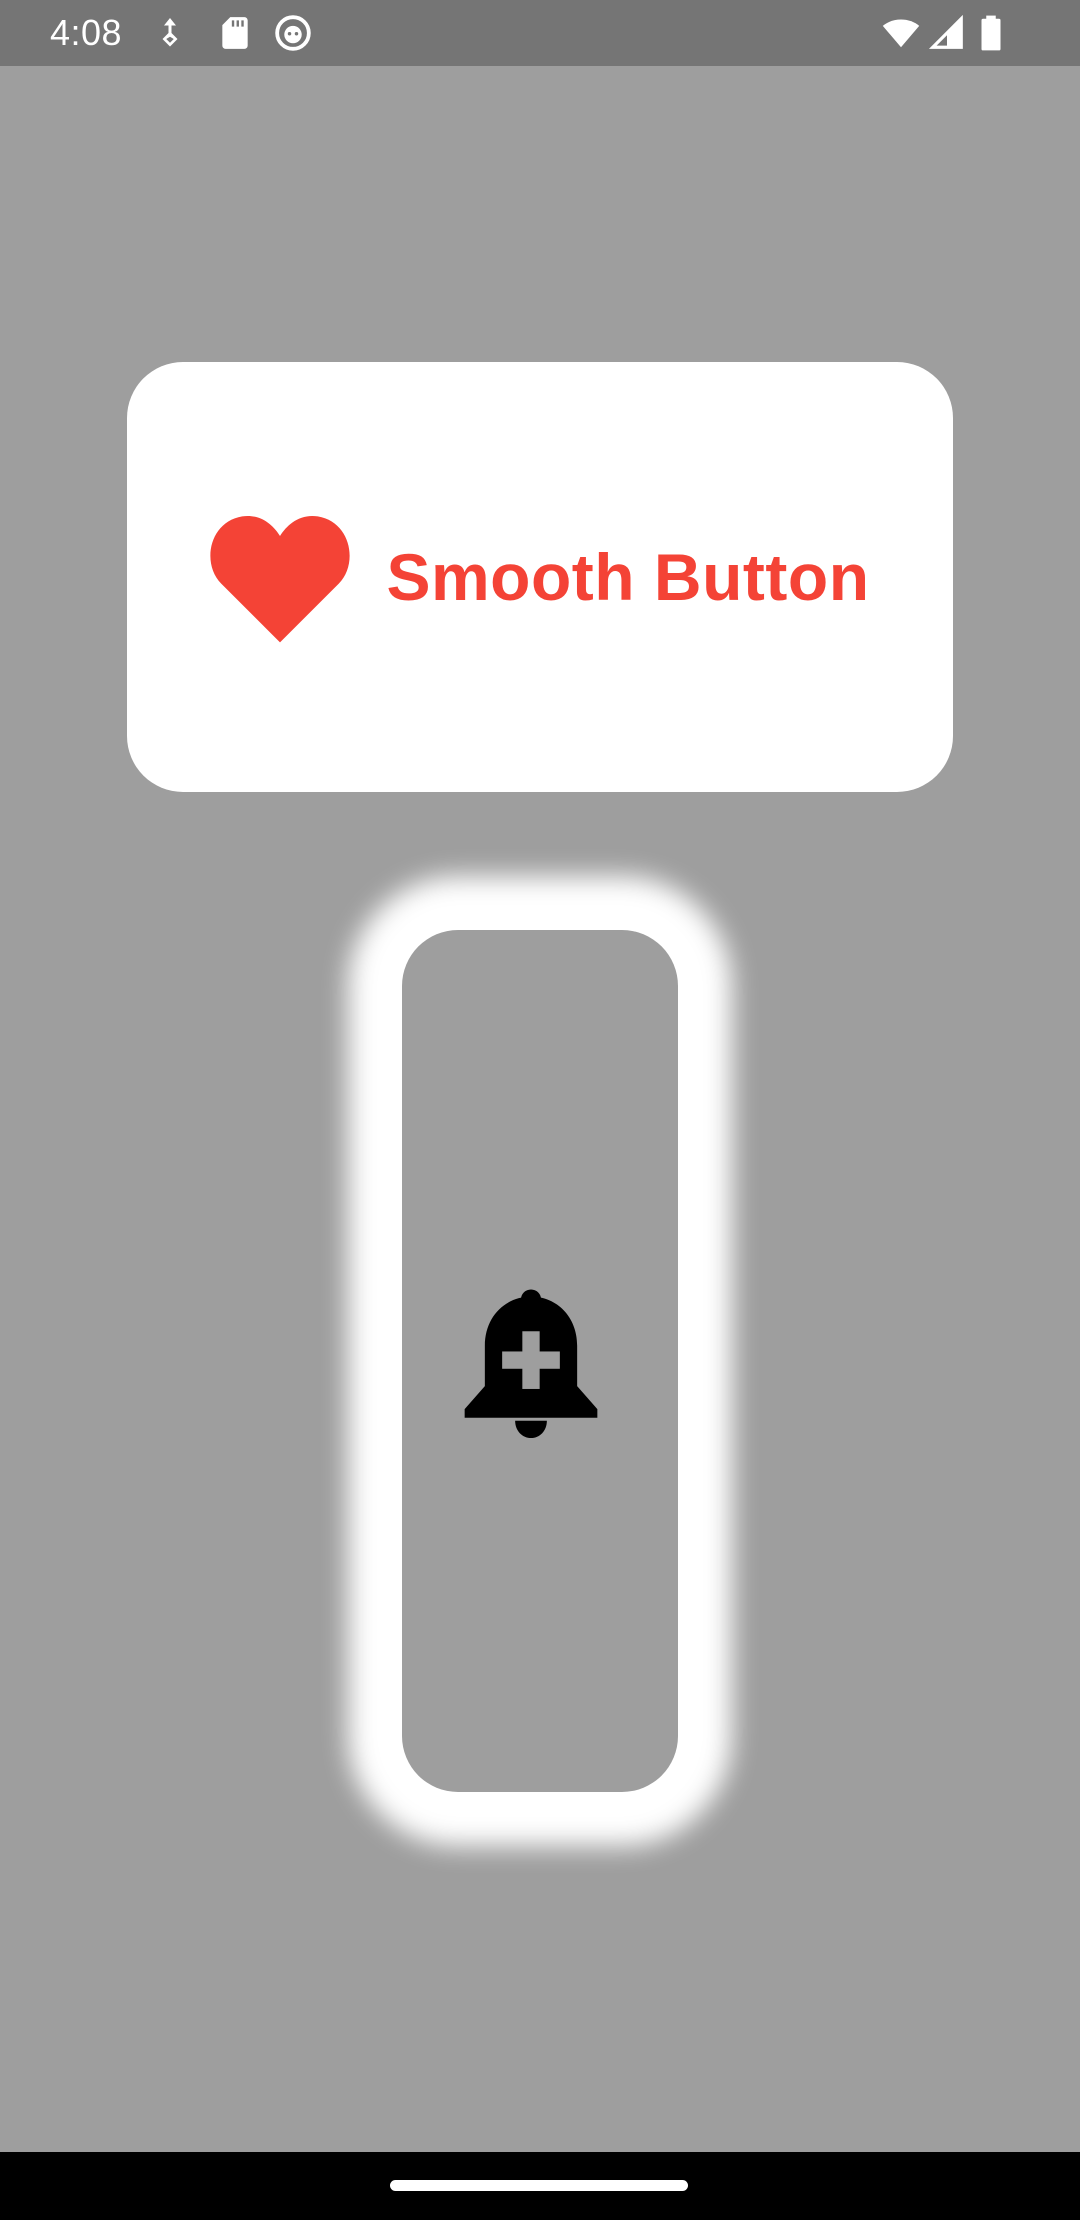 The image size is (1080, 2220). I want to click on add-alert-button, so click(540, 1361).